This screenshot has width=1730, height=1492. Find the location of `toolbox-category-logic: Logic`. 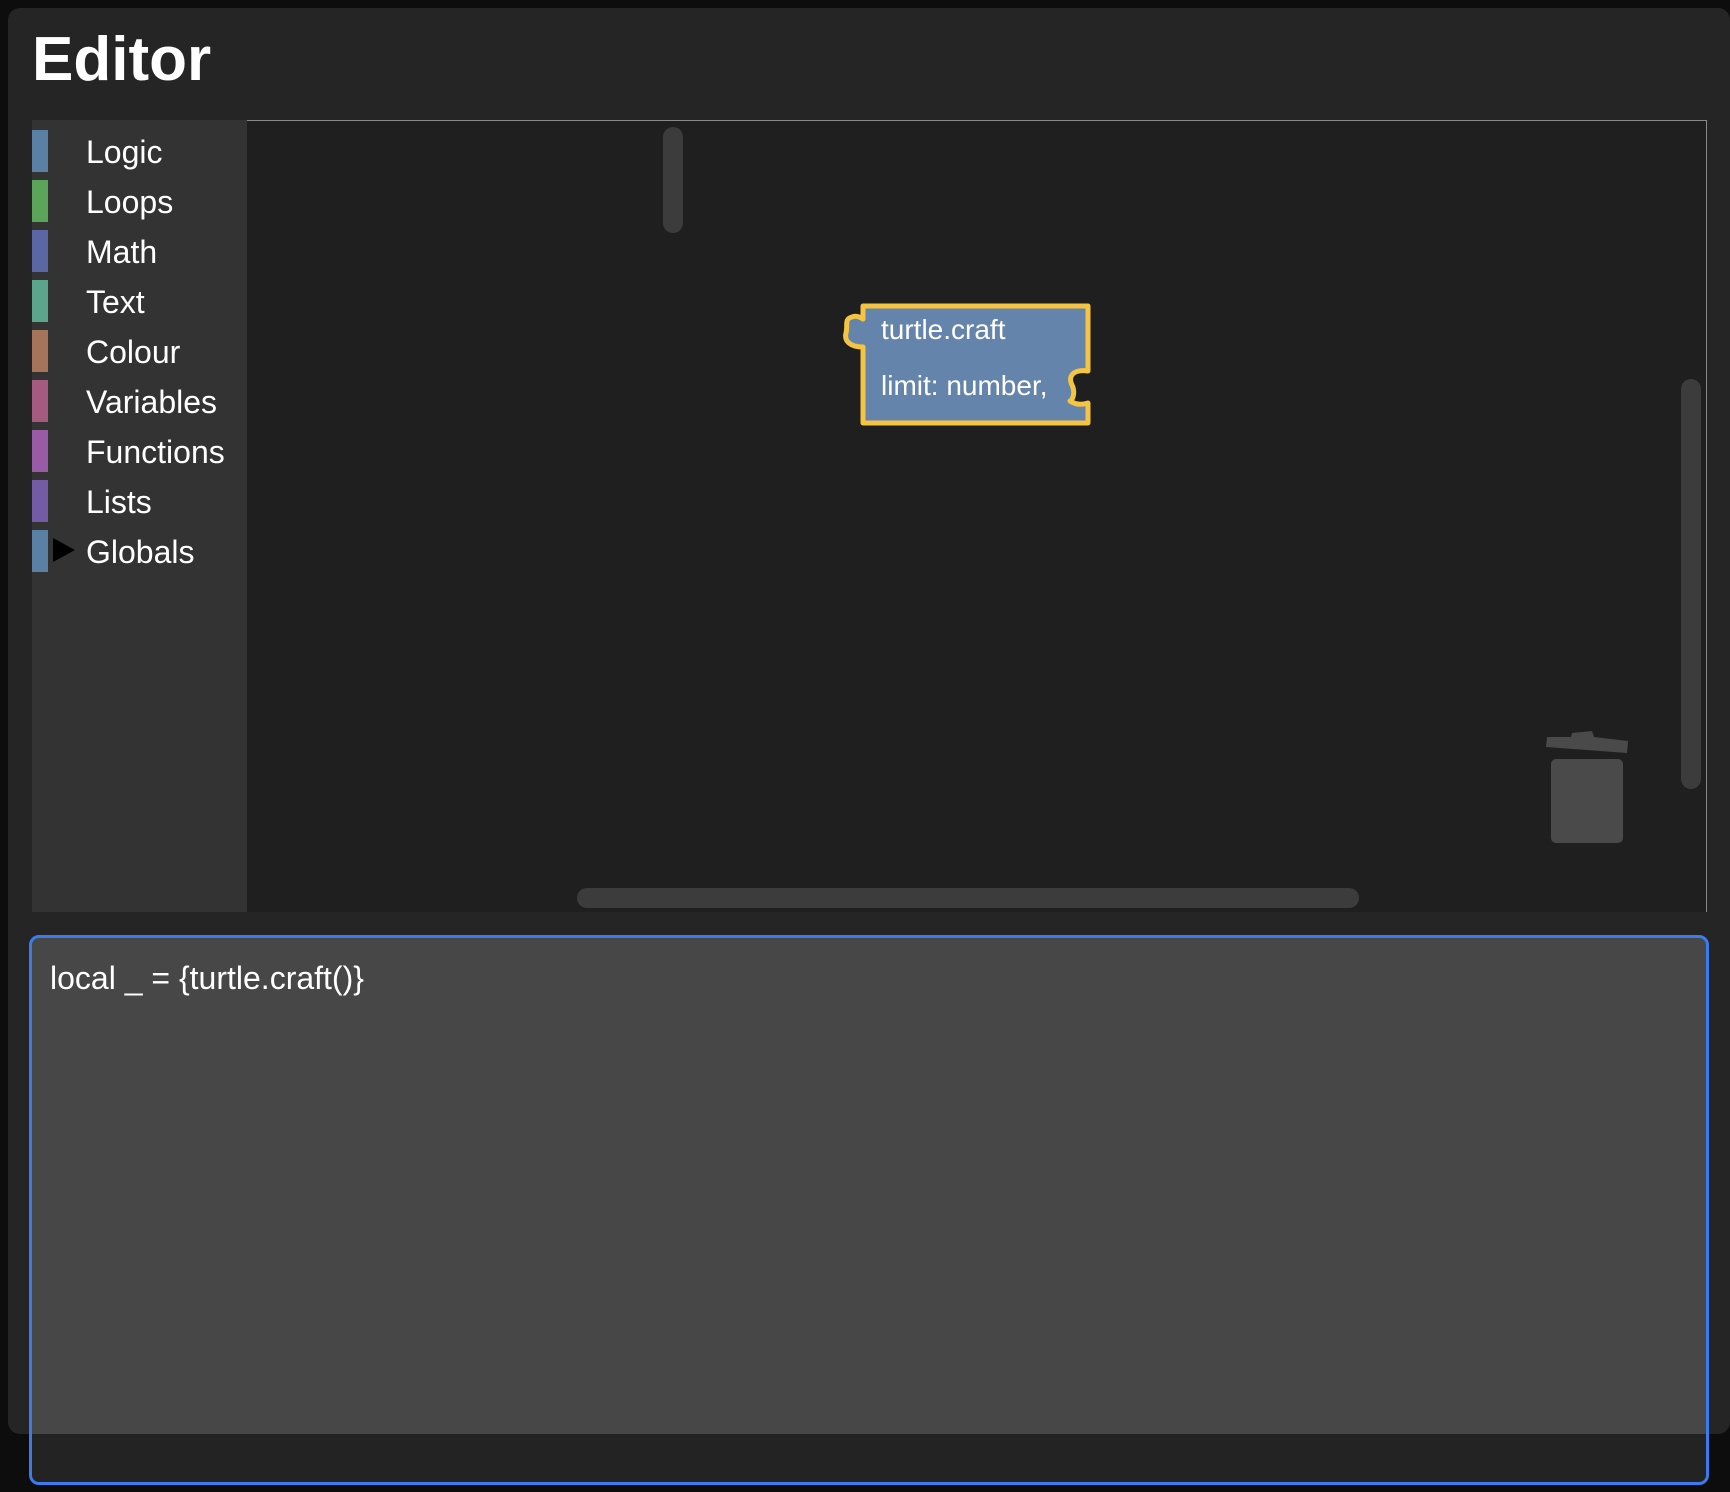

toolbox-category-logic: Logic is located at coordinates (139, 150).